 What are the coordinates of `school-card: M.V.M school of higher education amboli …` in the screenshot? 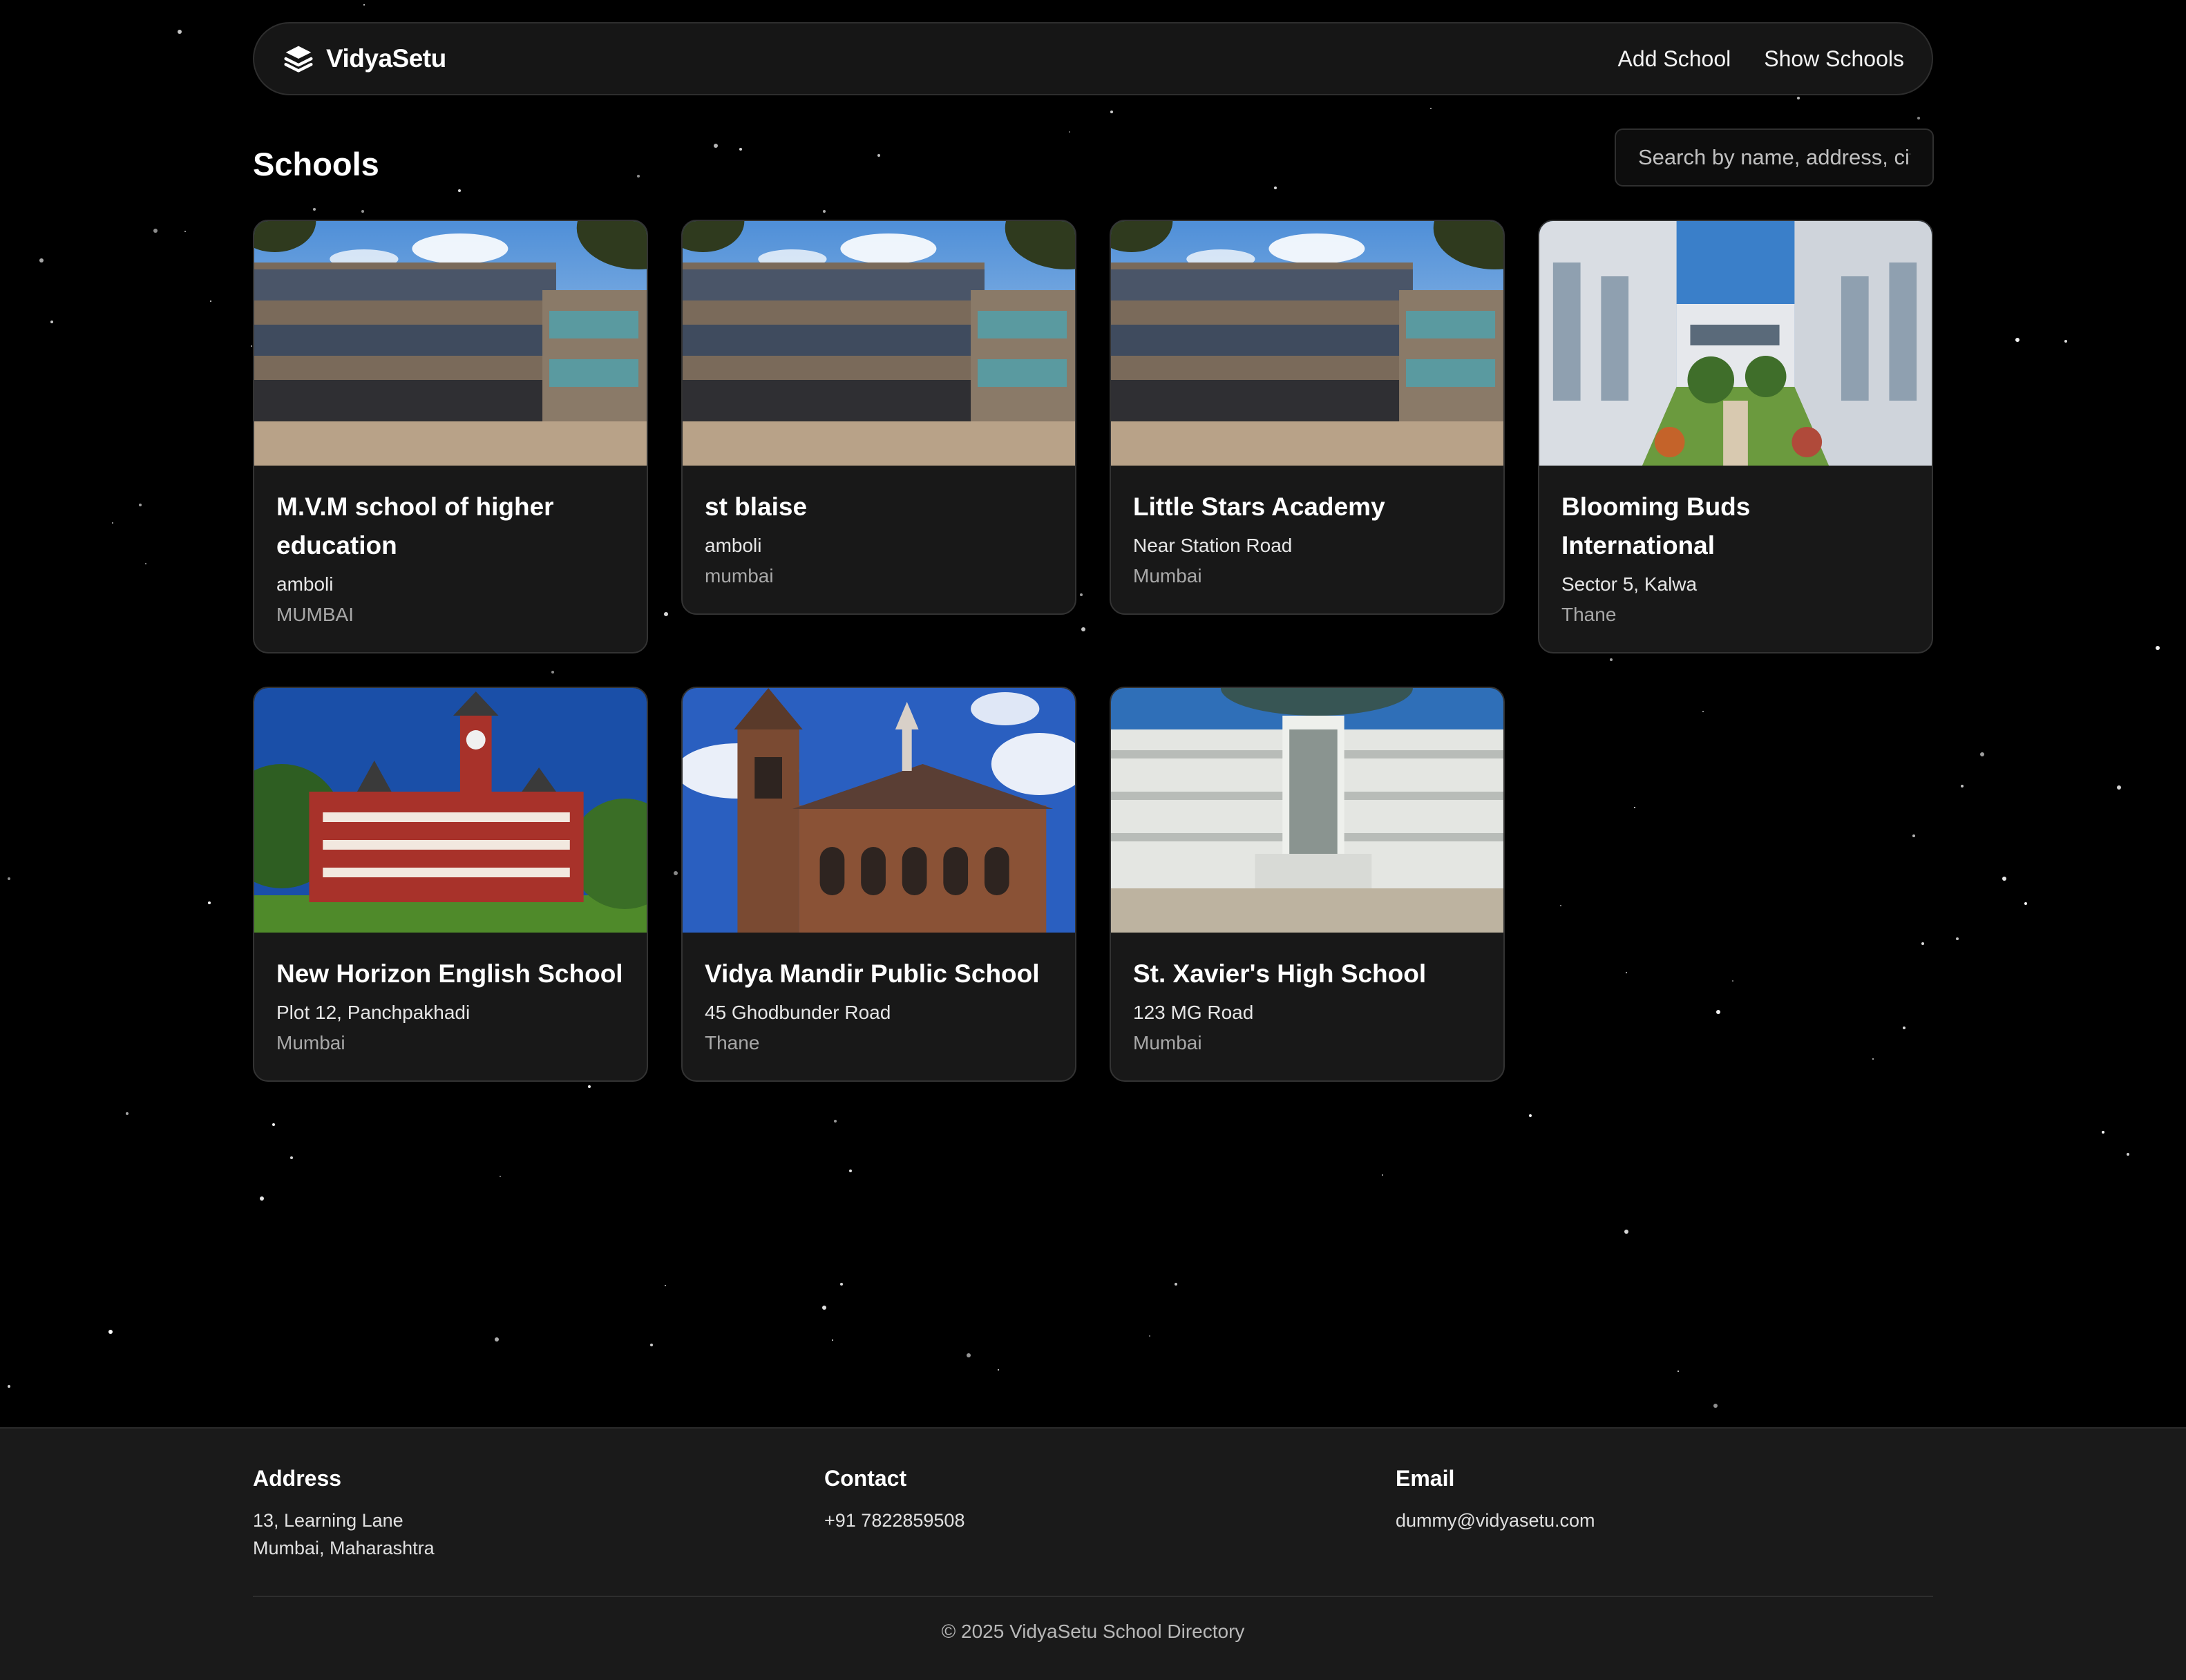 It's located at (450, 436).